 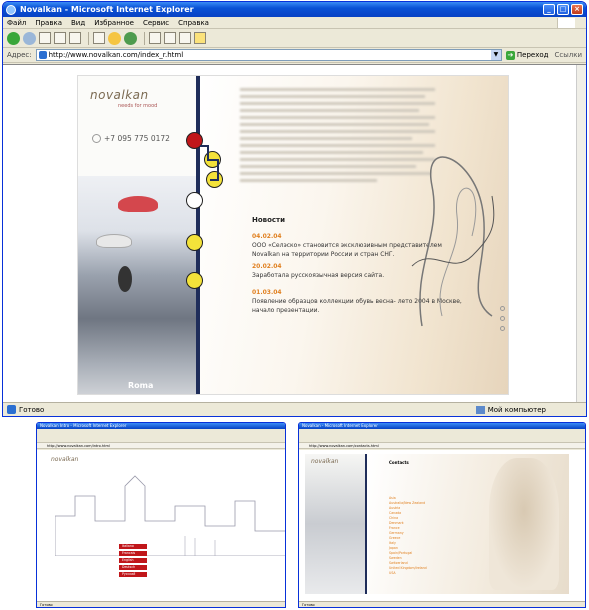 I want to click on menu-bar: Файл Правка Вид Избранное Сервис Справка, so click(x=294, y=23).